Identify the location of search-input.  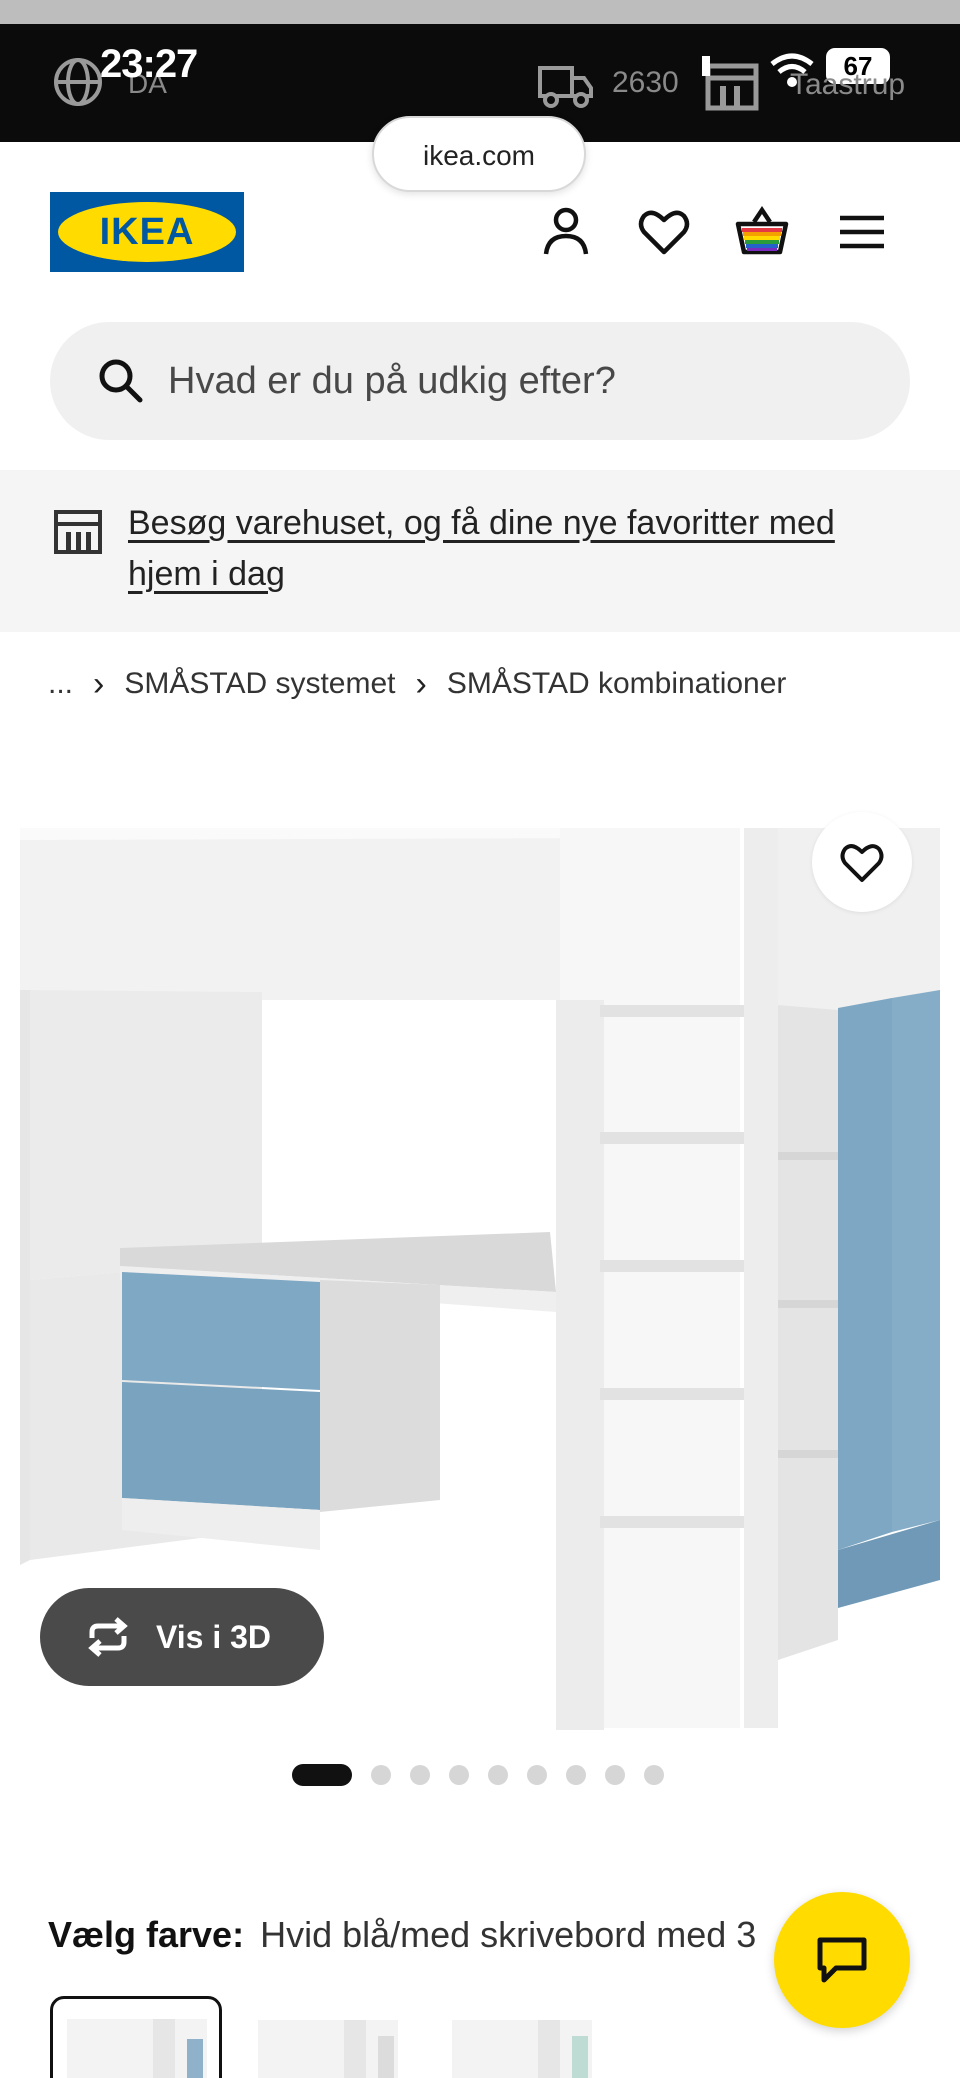
(518, 381).